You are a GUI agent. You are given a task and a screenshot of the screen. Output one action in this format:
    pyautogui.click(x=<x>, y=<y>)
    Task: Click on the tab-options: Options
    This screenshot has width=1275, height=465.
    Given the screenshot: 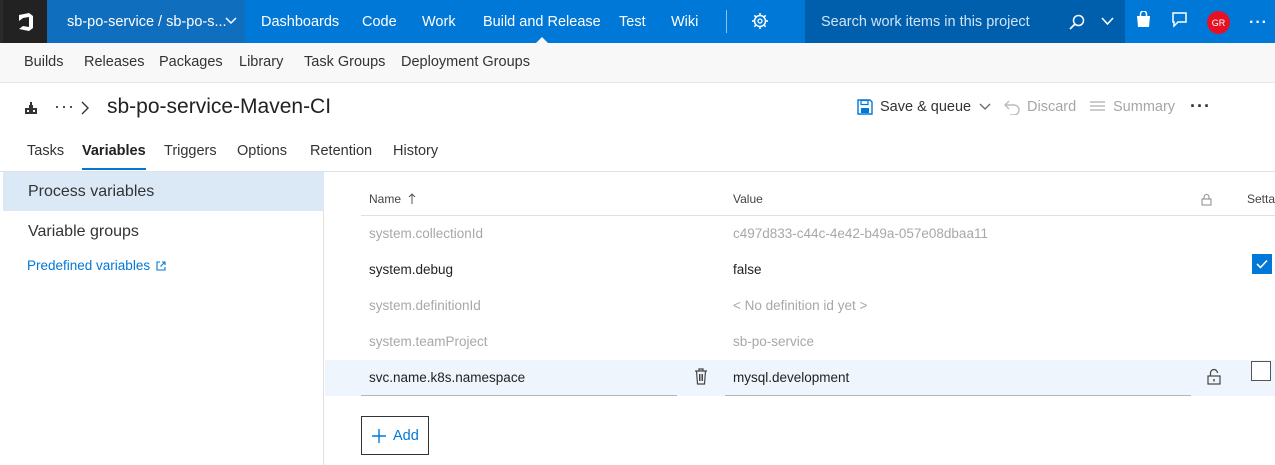 What is the action you would take?
    pyautogui.click(x=262, y=151)
    